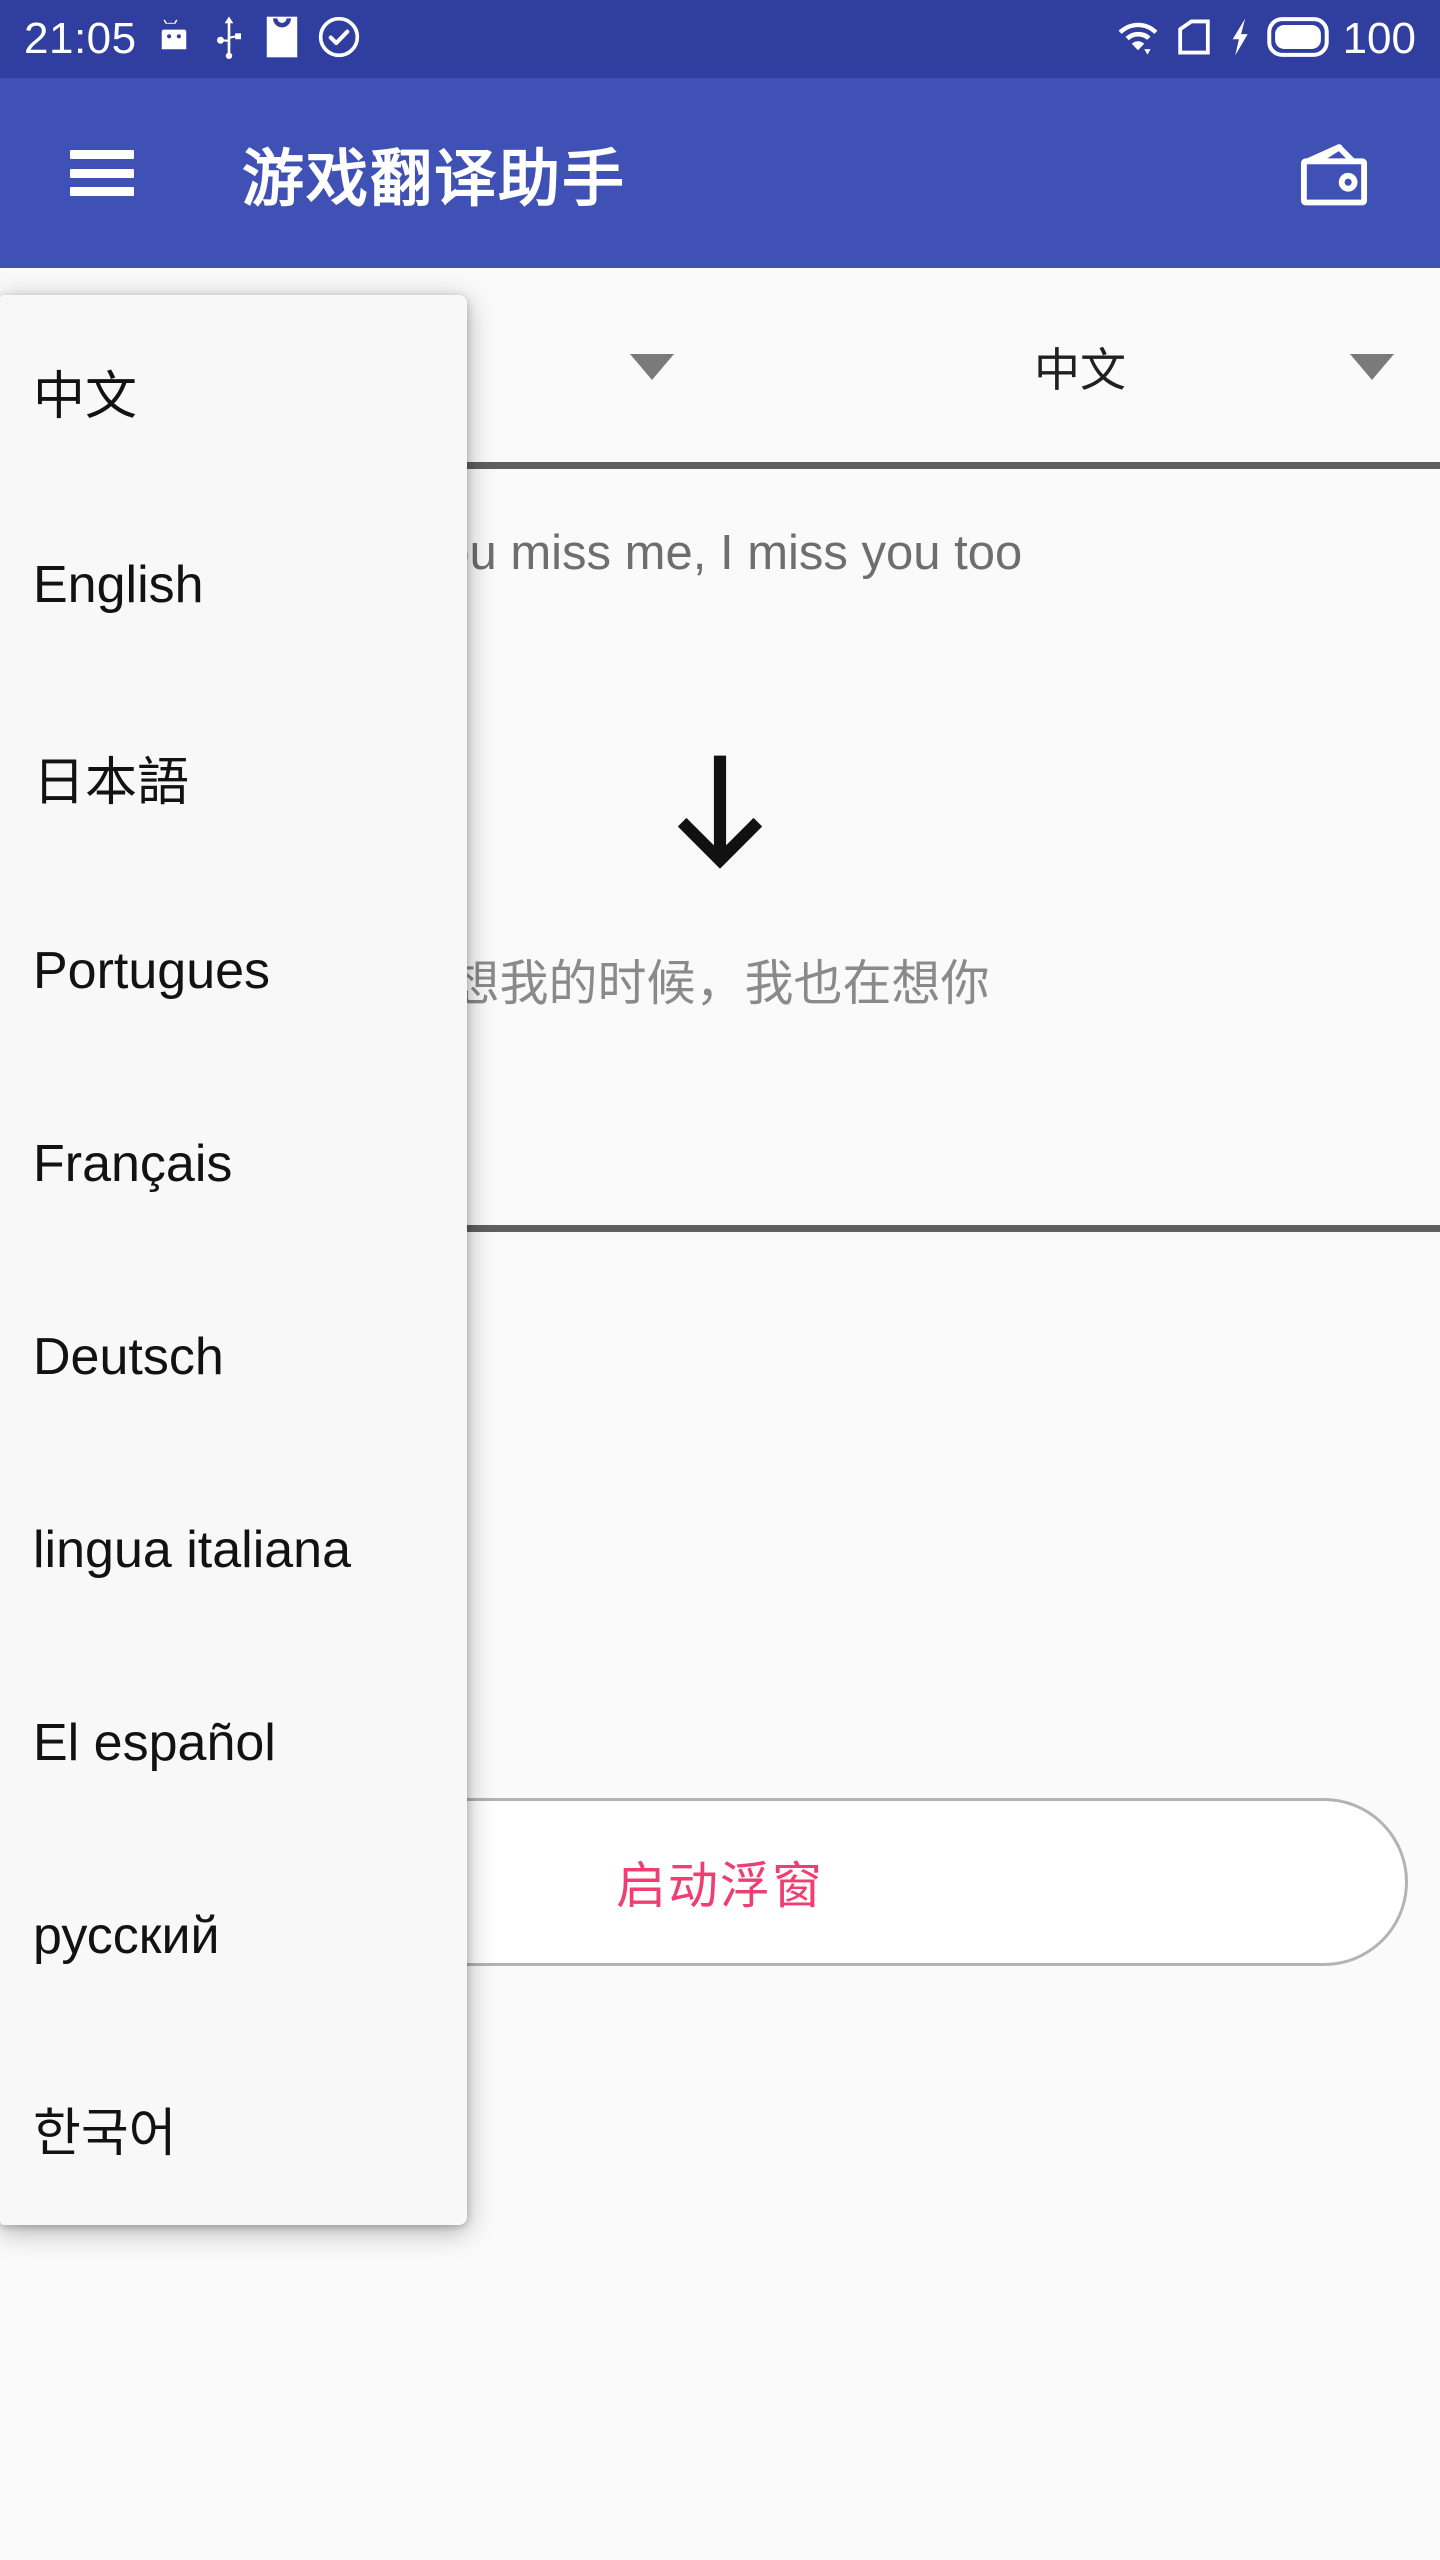  I want to click on dropdown-item-label: 한국어, so click(105, 2134).